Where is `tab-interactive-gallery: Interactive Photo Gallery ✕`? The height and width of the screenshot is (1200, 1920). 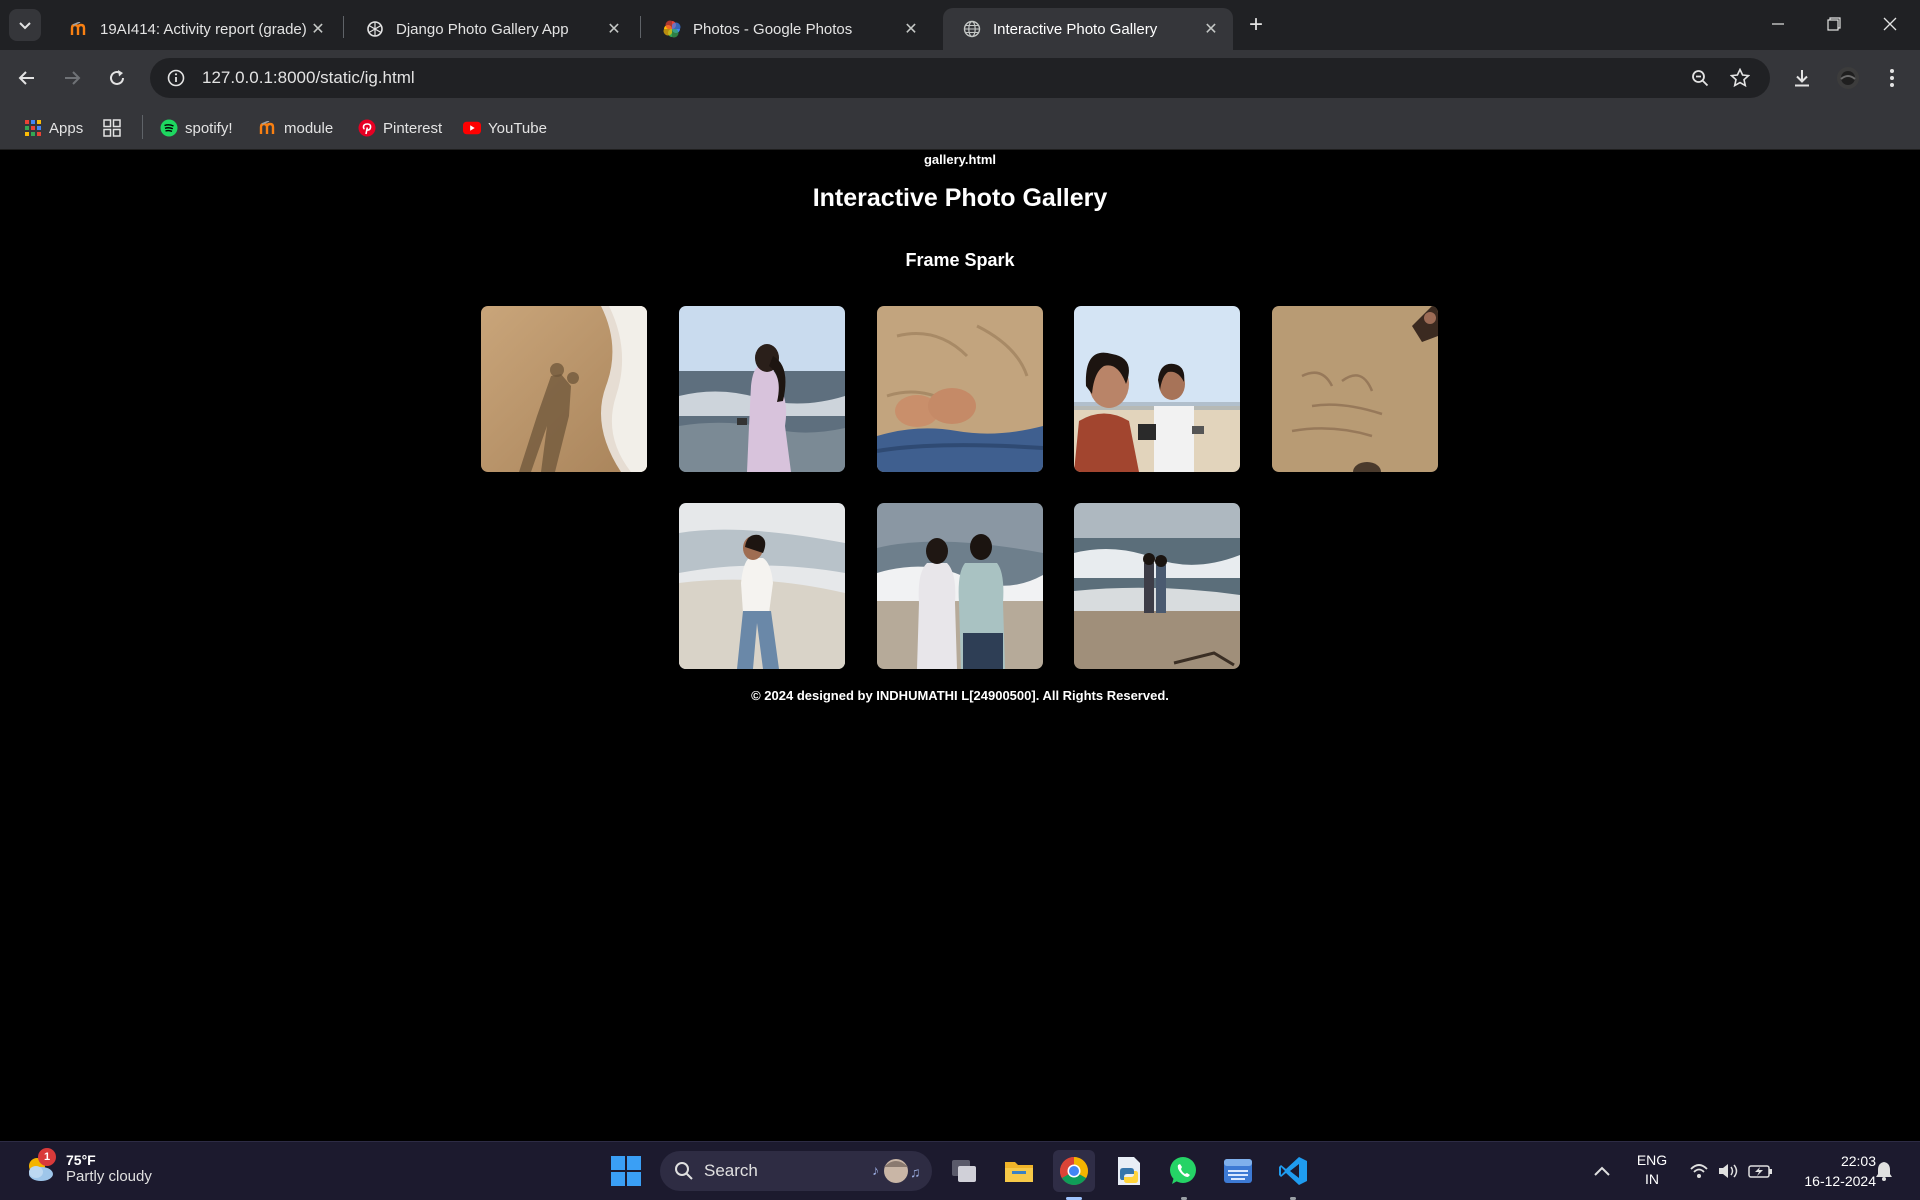
tab-interactive-gallery: Interactive Photo Gallery ✕ is located at coordinates (1088, 29).